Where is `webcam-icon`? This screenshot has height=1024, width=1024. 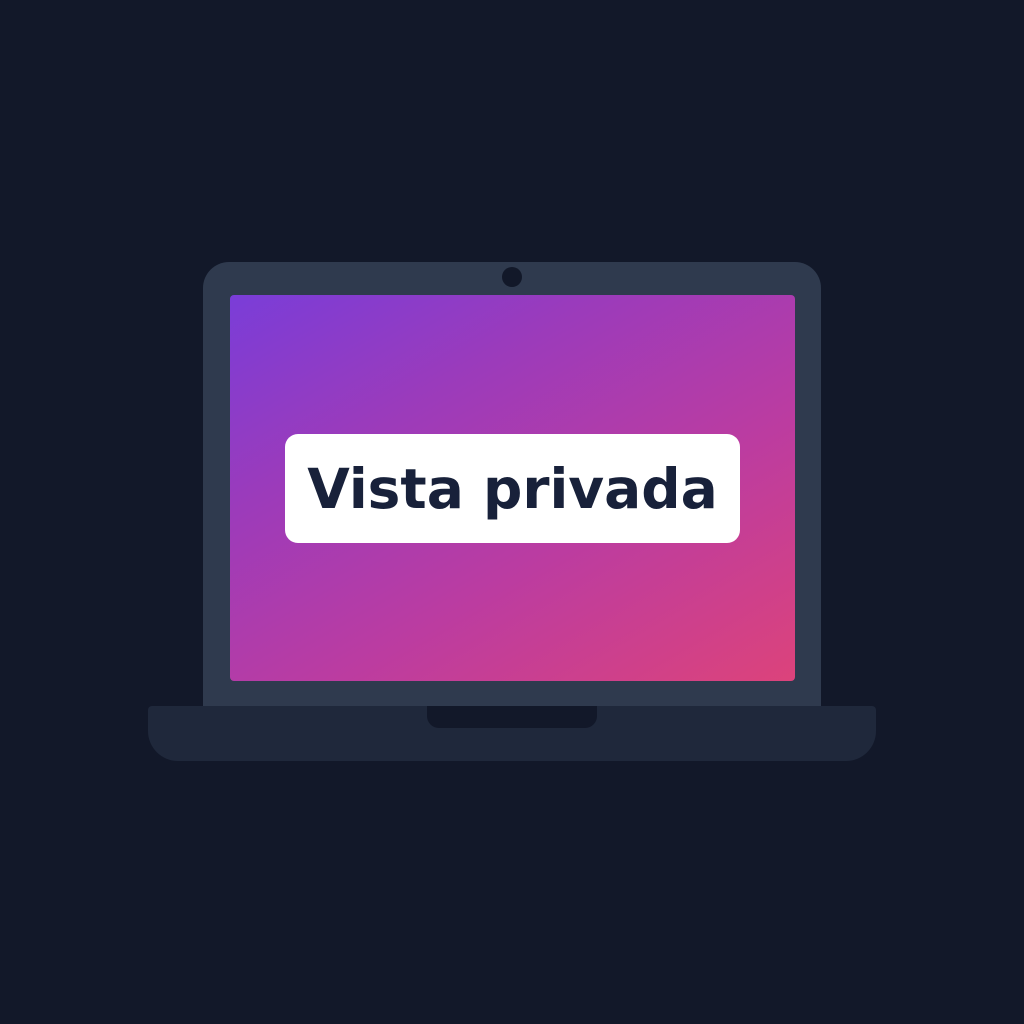 webcam-icon is located at coordinates (512, 277).